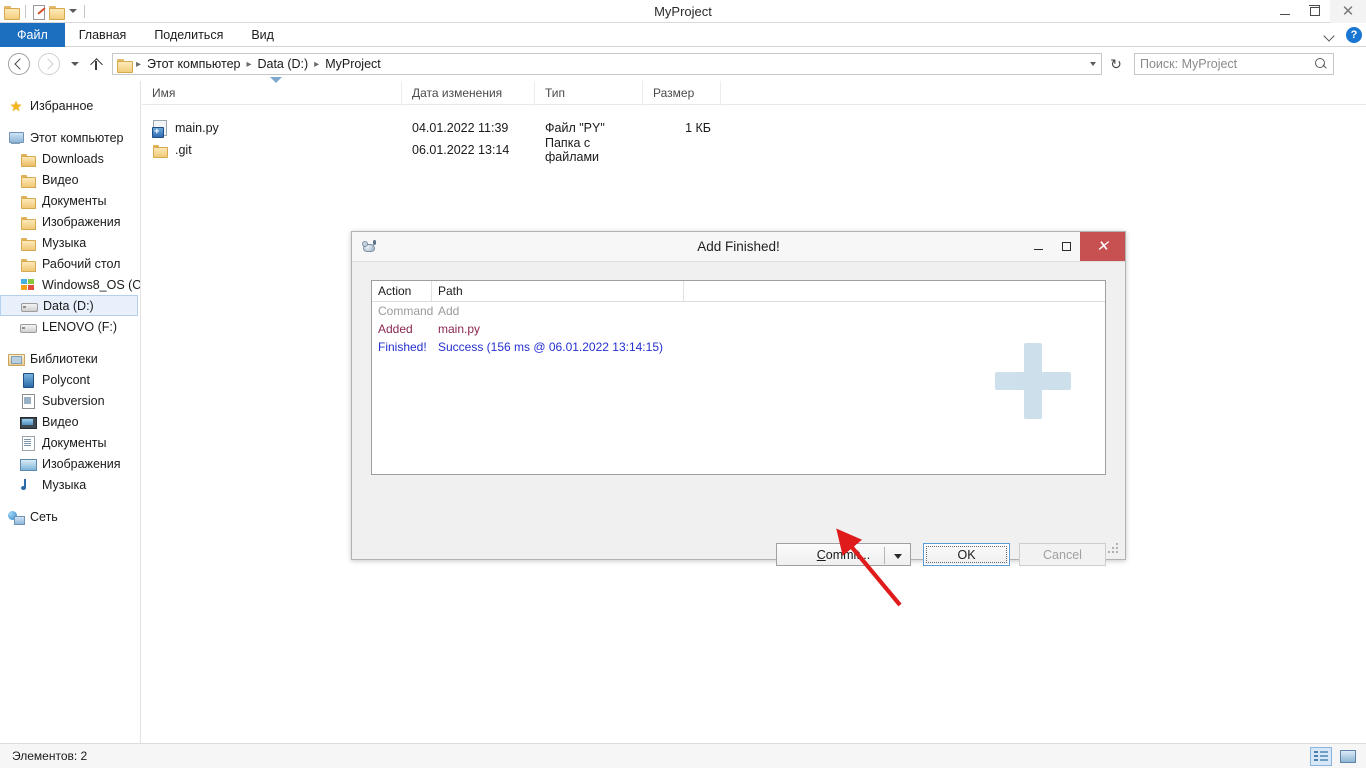 This screenshot has height=768, width=1366. Describe the element at coordinates (70, 326) in the screenshot. I see `sidebar-item-lenovo-drive: LENOVO (F:)` at that location.